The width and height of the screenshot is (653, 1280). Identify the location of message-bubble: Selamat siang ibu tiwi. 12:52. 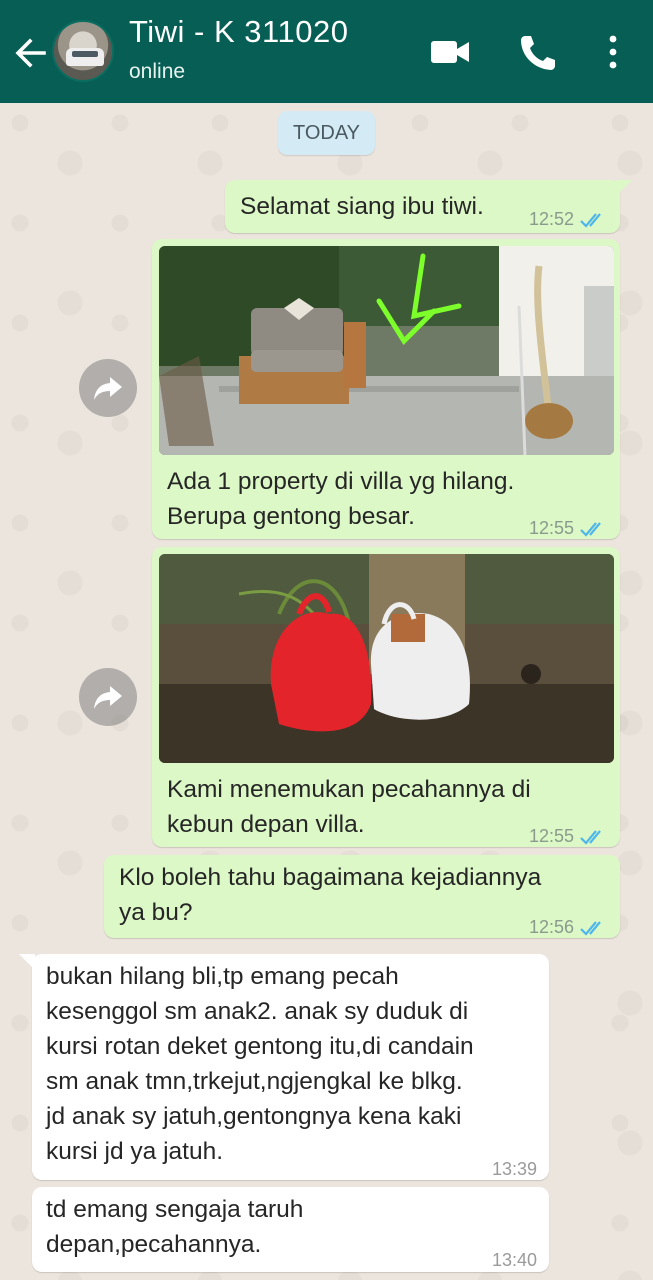
(428, 206).